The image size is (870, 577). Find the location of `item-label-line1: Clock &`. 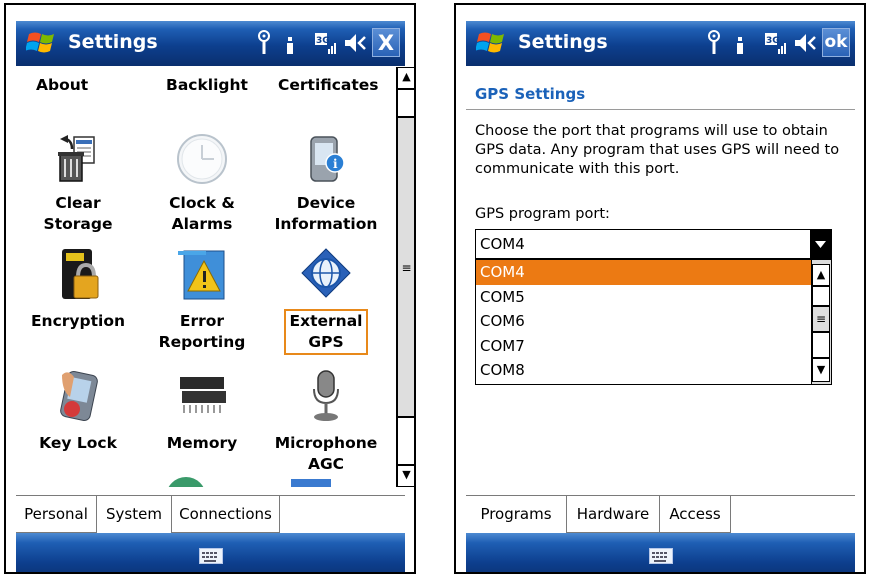

item-label-line1: Clock & is located at coordinates (202, 203).